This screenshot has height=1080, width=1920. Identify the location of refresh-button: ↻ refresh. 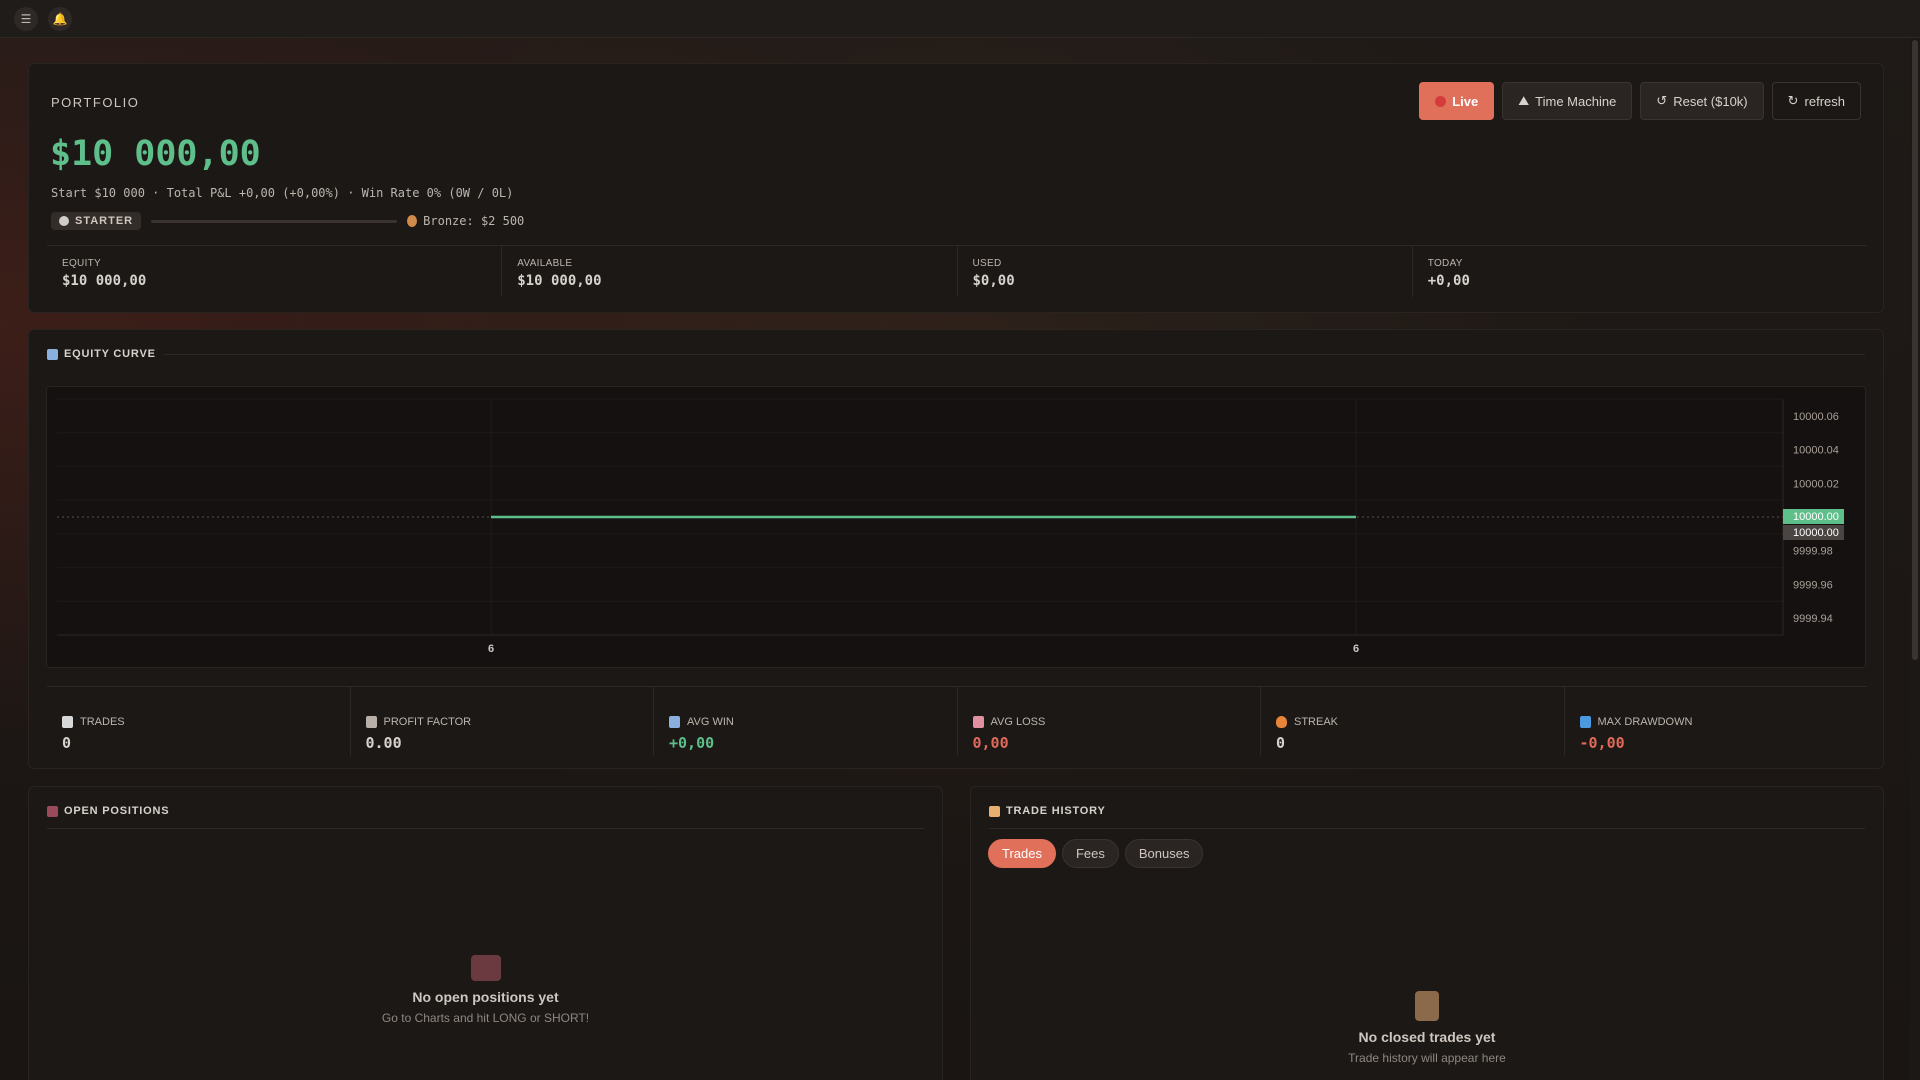
(1816, 101).